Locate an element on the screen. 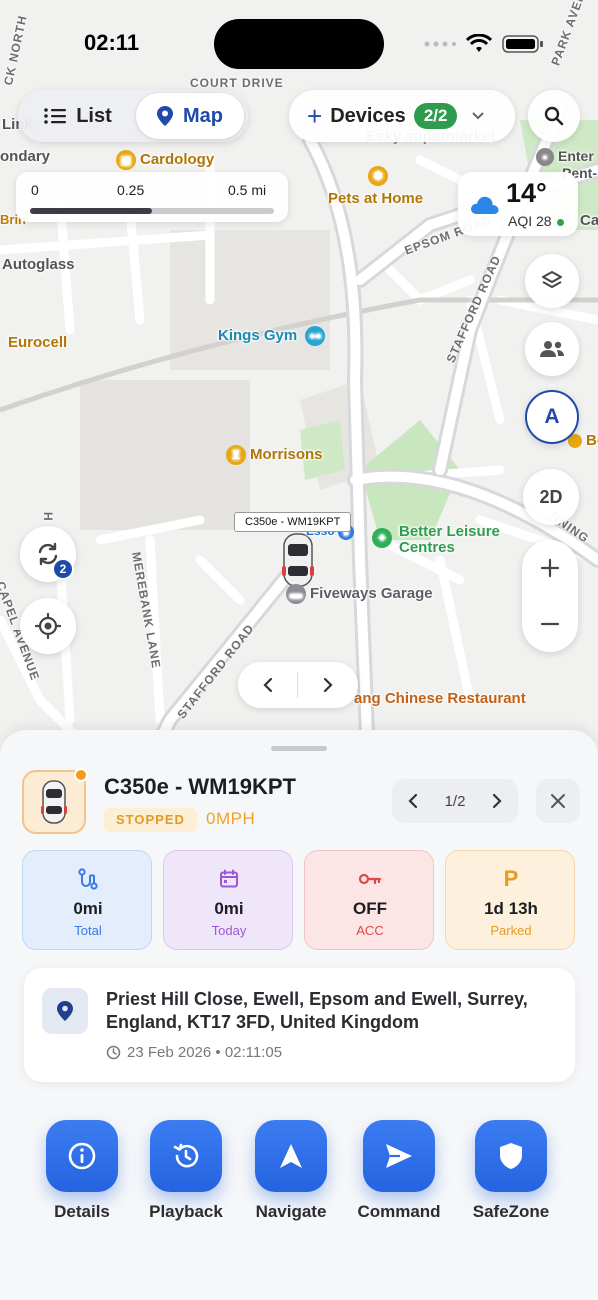 This screenshot has height=1300, width=598. refresh-button: 2 is located at coordinates (48, 554).